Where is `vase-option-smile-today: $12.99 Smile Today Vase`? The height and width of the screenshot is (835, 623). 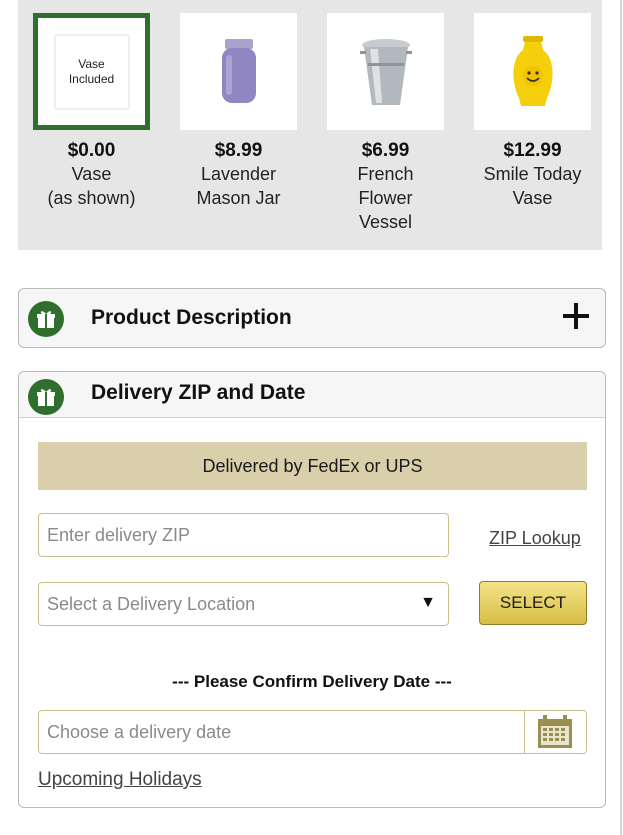
vase-option-smile-today: $12.99 Smile Today Vase is located at coordinates (532, 111).